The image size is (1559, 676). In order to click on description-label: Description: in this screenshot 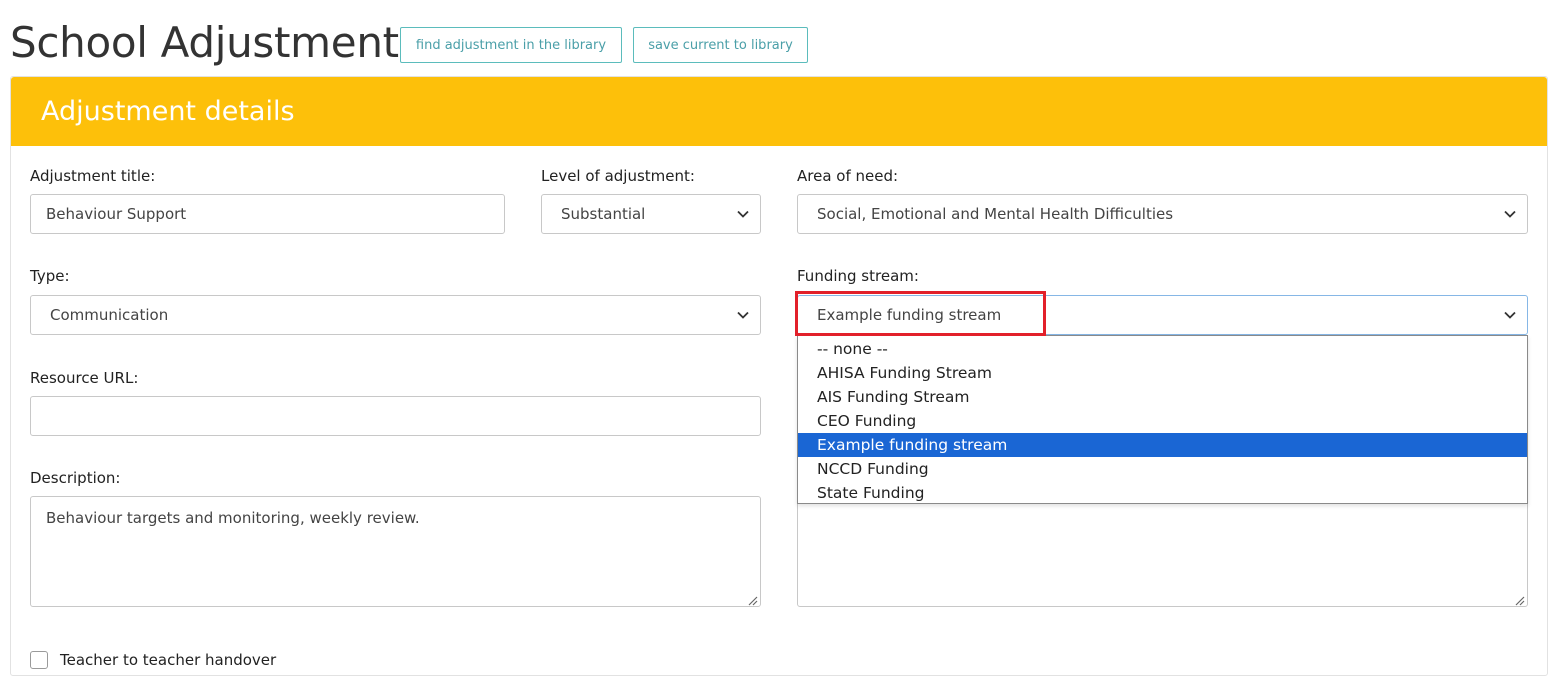, I will do `click(75, 478)`.